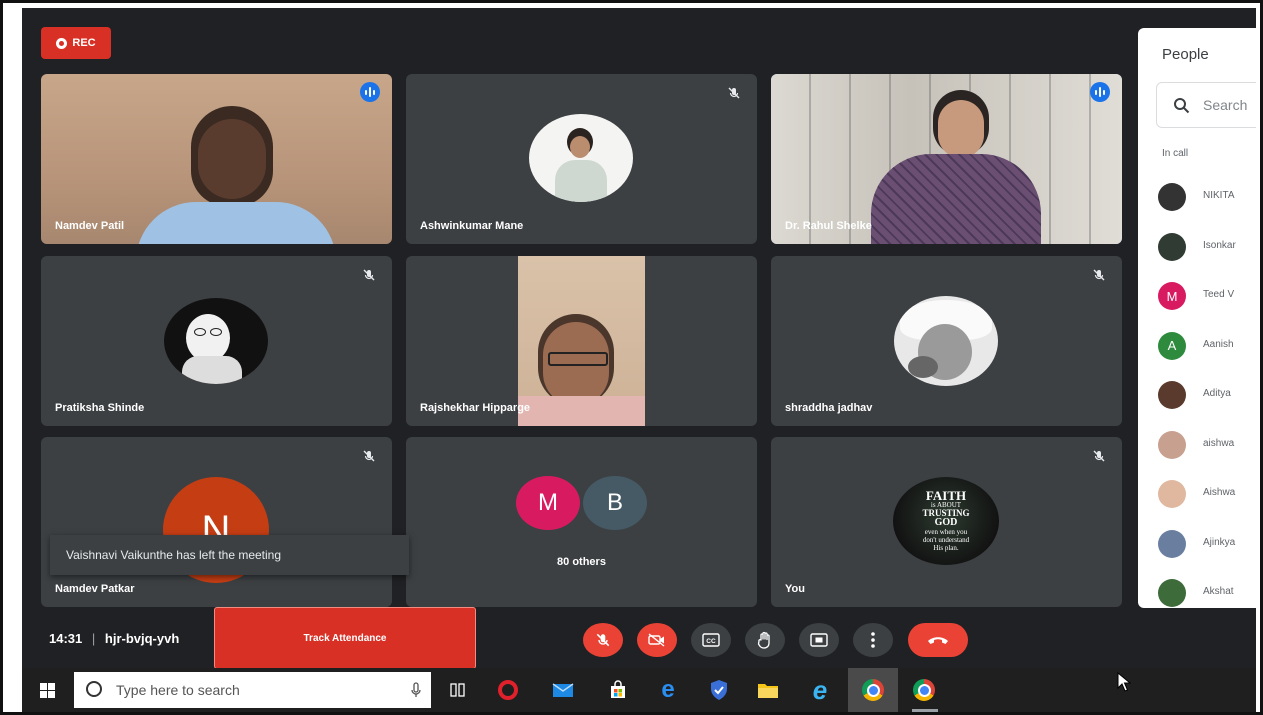  Describe the element at coordinates (252, 690) in the screenshot. I see `taskbar-search-input: Type here to search` at that location.